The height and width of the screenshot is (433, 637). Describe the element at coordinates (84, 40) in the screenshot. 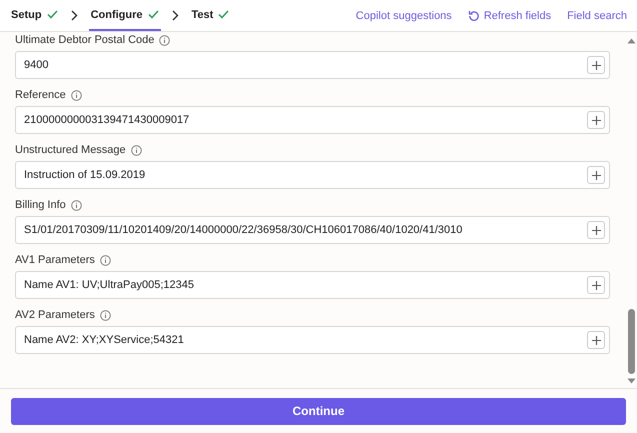

I see `field-label: Ultimate Debtor Postal Code` at that location.